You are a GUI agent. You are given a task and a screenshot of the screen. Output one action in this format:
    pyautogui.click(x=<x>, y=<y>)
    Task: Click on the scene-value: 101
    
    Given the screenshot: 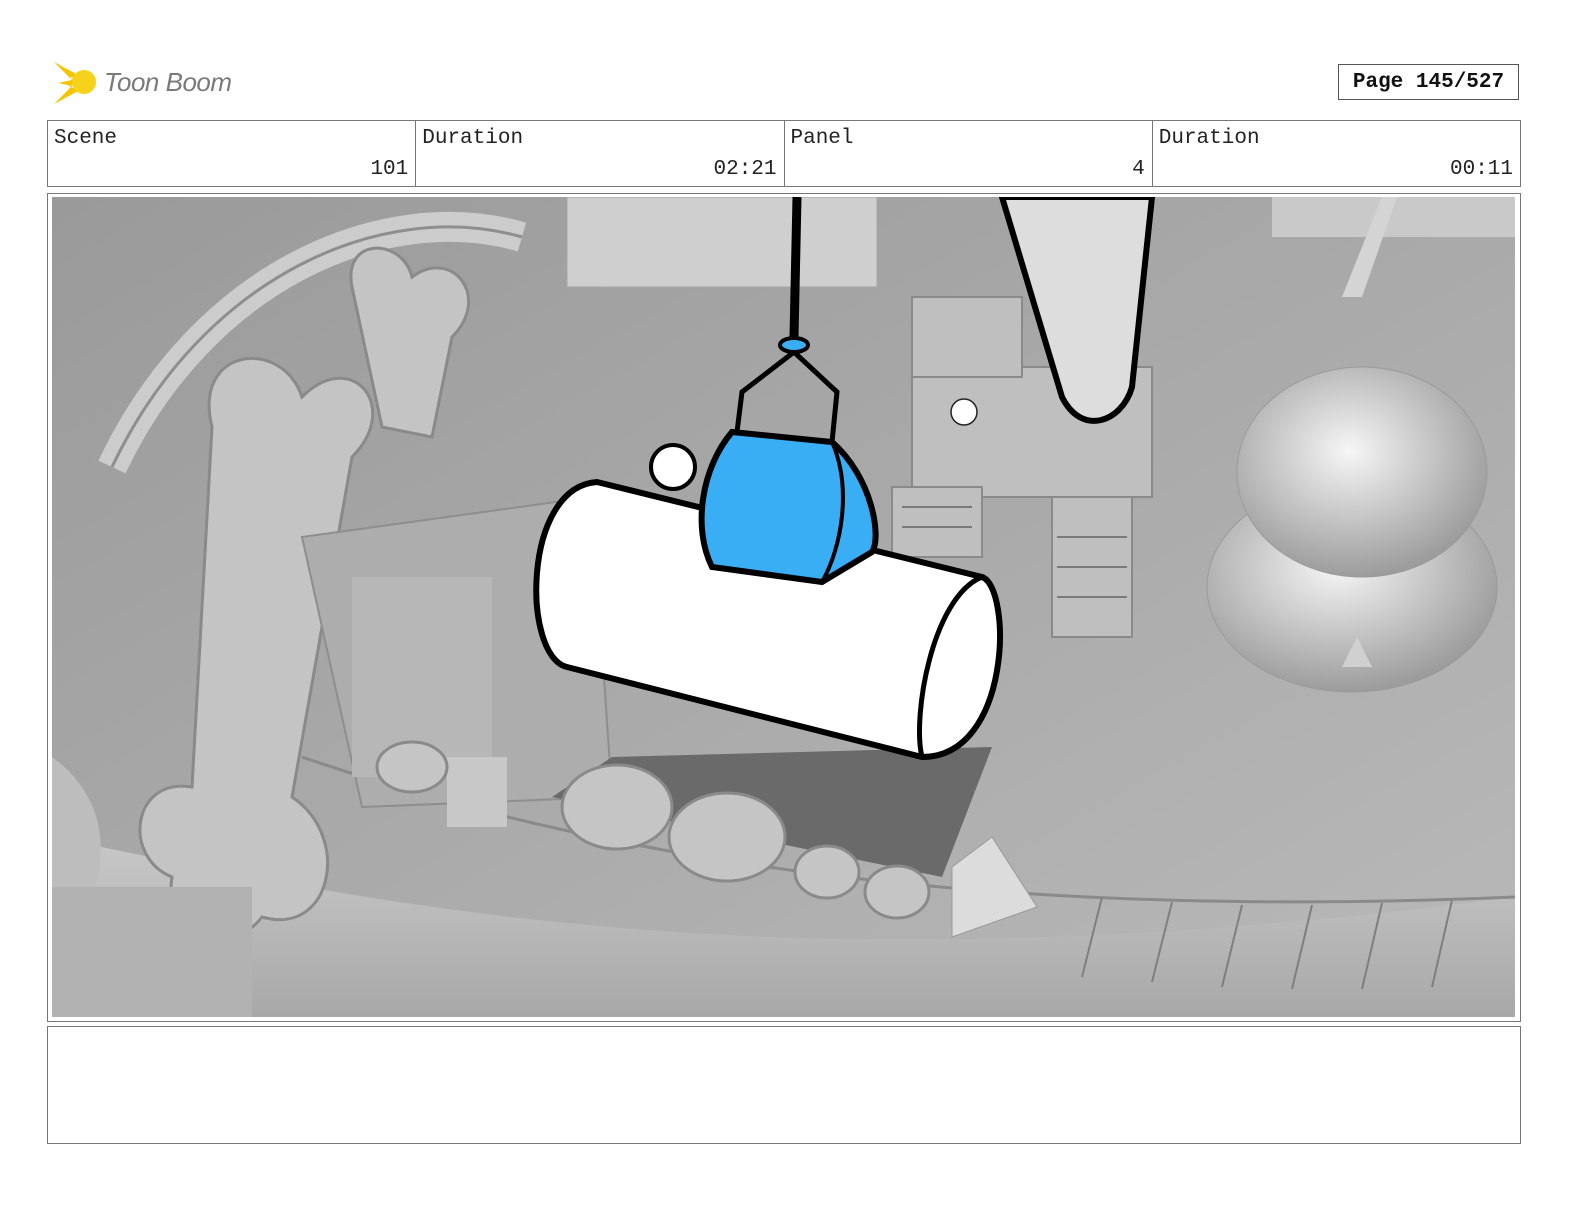 What is the action you would take?
    pyautogui.click(x=389, y=169)
    